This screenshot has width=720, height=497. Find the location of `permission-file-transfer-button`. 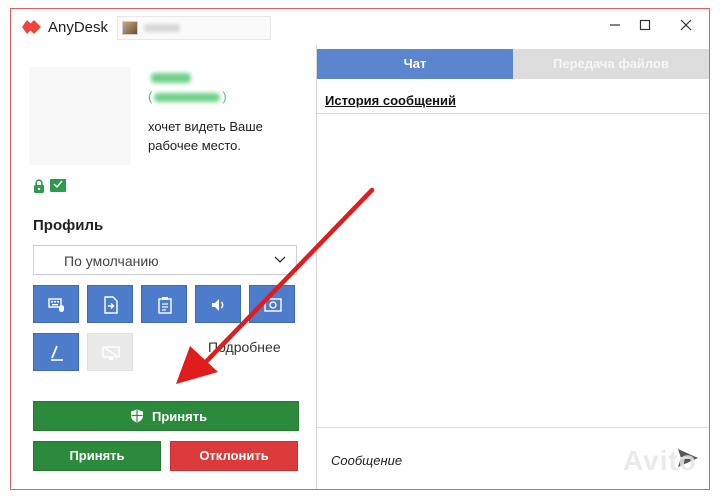

permission-file-transfer-button is located at coordinates (110, 304).